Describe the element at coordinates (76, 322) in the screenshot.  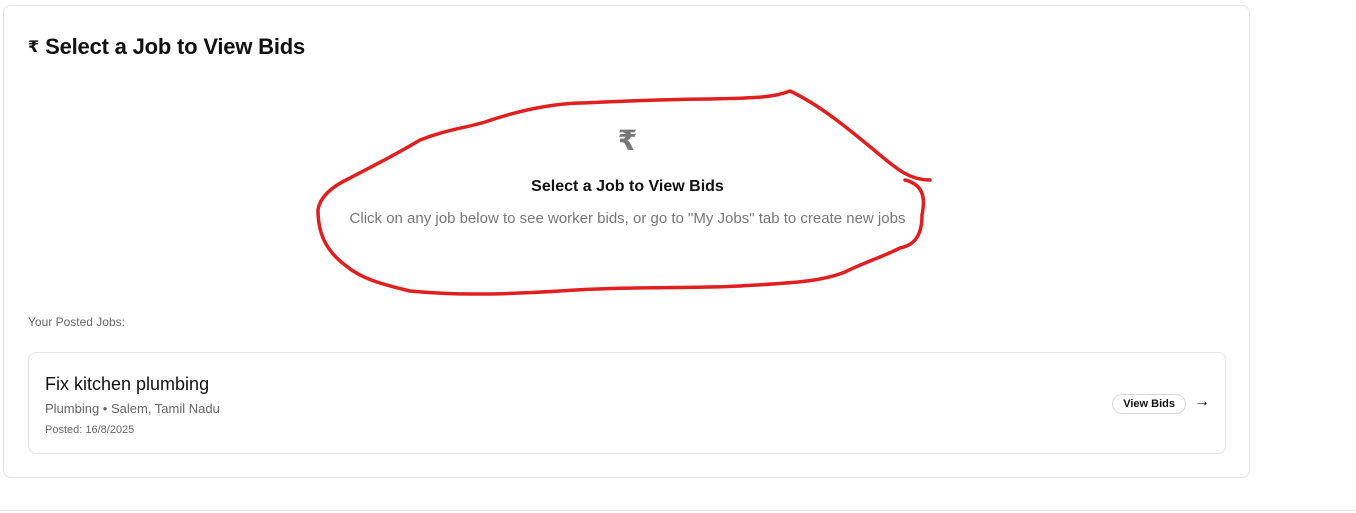
I see `posted-jobs-label: Your Posted Jobs:` at that location.